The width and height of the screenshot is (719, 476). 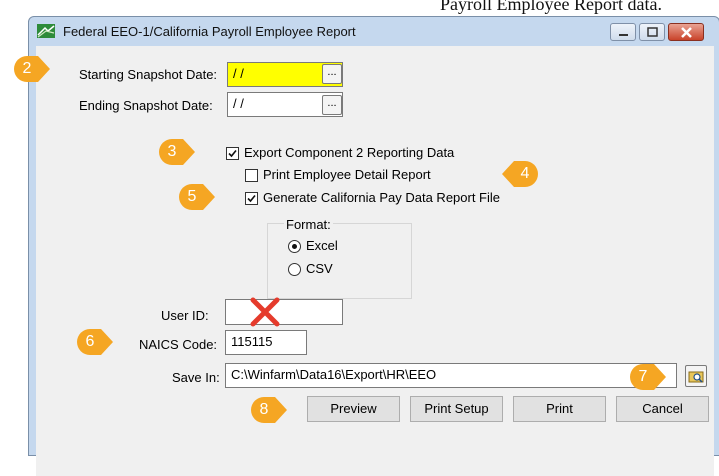 I want to click on format-group, so click(x=339, y=261).